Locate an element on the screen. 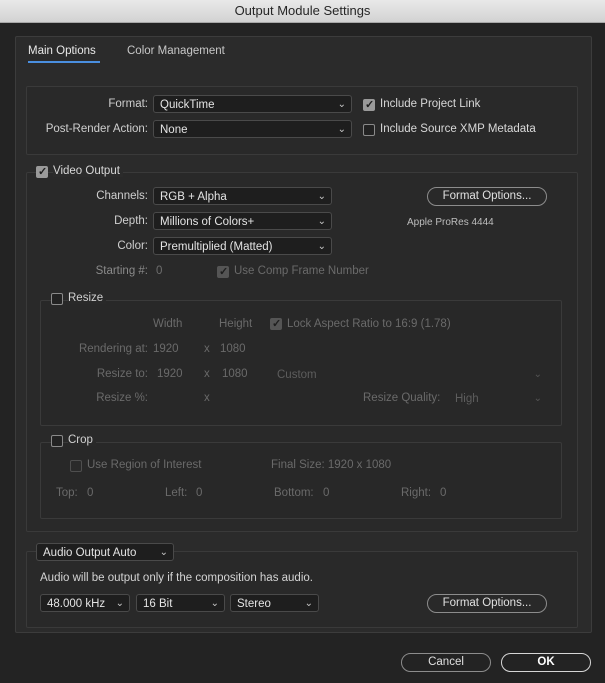  height-header: Height is located at coordinates (236, 324).